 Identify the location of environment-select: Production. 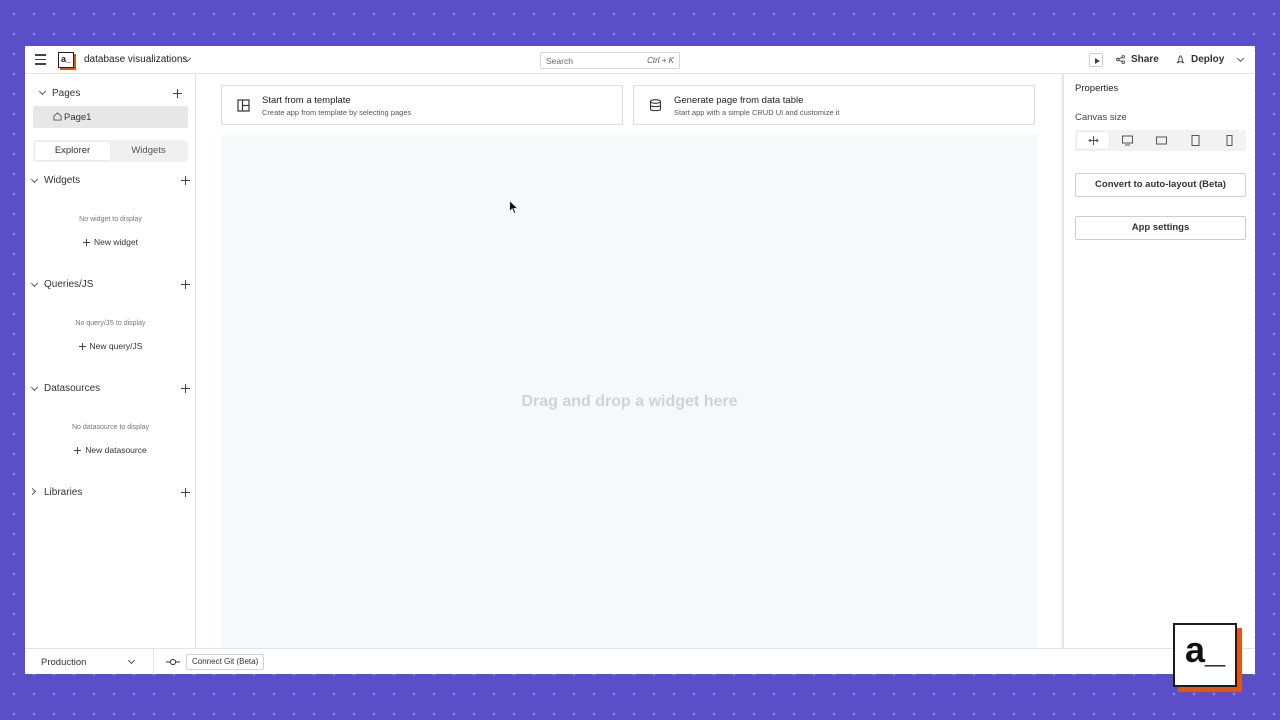
(63, 662).